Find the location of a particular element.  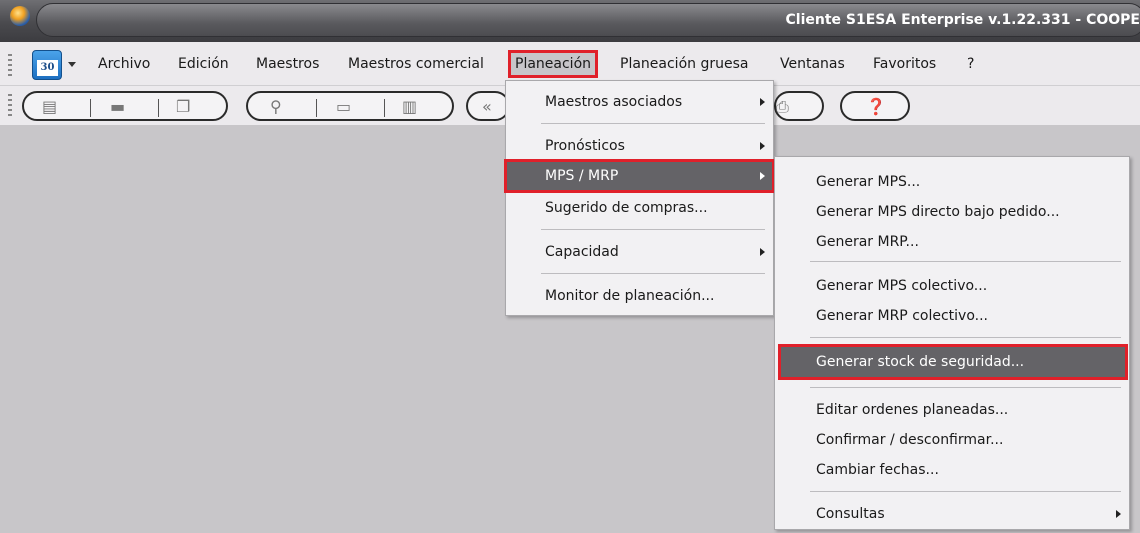

back-icon: « is located at coordinates (487, 107).